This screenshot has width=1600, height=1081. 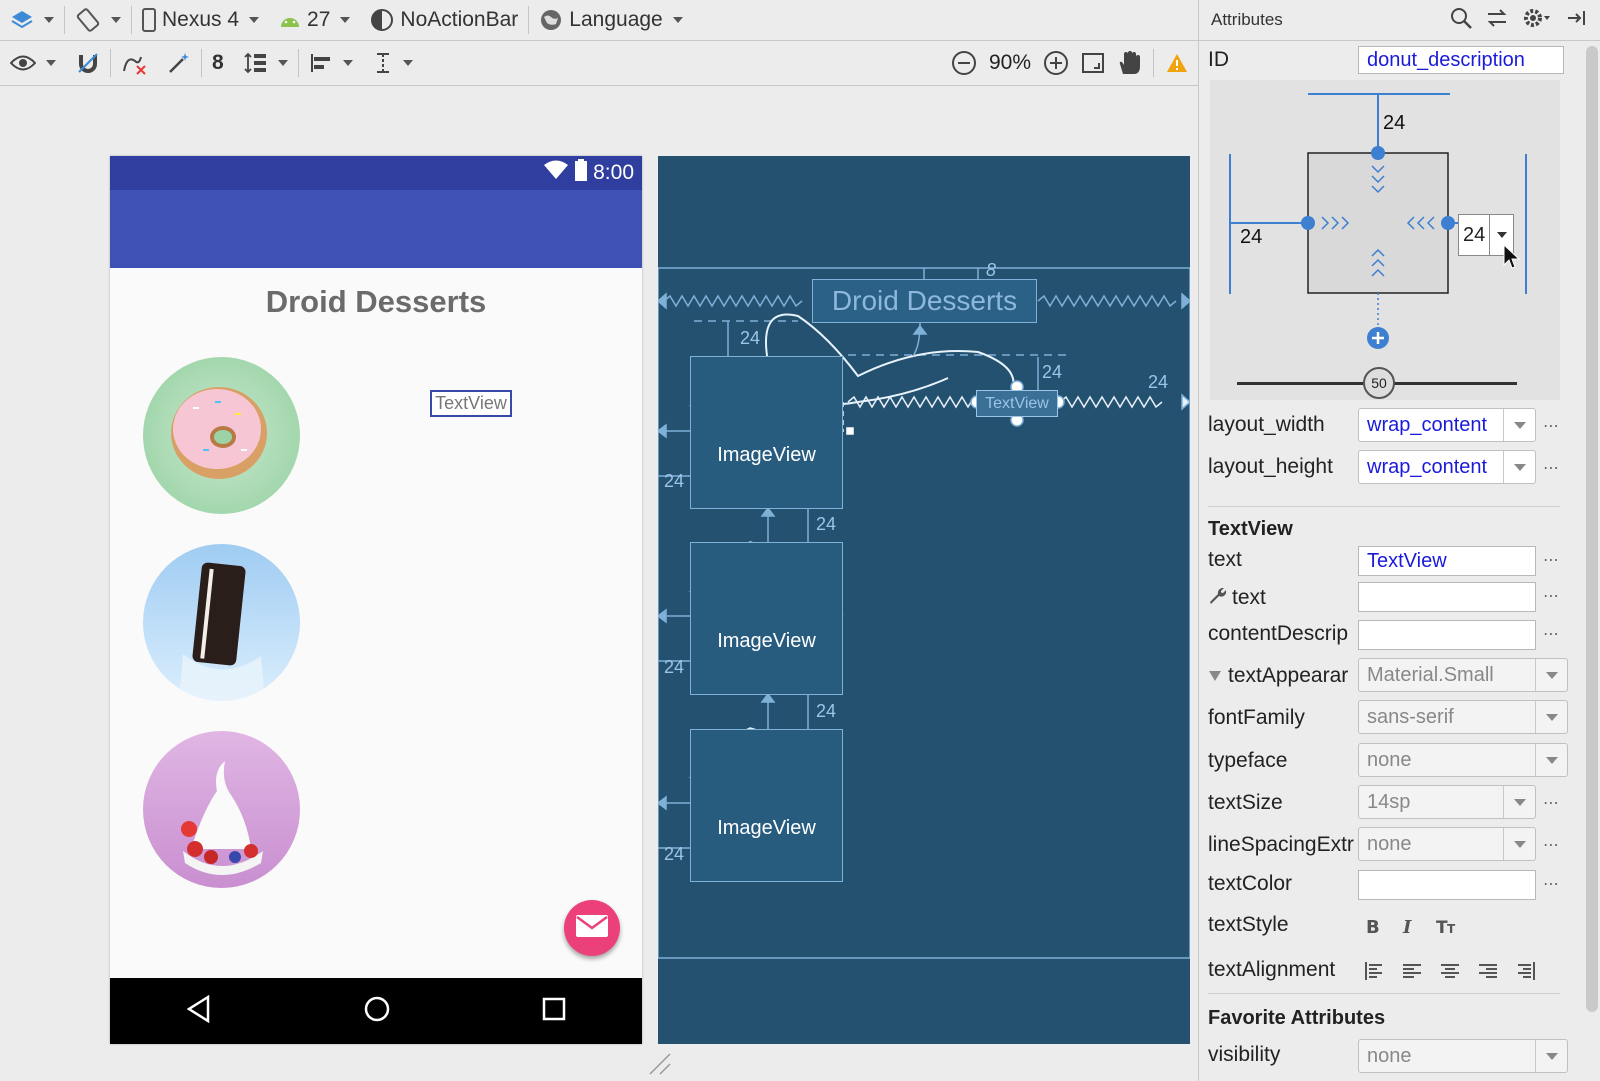 I want to click on blueprint-imageview-1: ImageView, so click(x=766, y=432).